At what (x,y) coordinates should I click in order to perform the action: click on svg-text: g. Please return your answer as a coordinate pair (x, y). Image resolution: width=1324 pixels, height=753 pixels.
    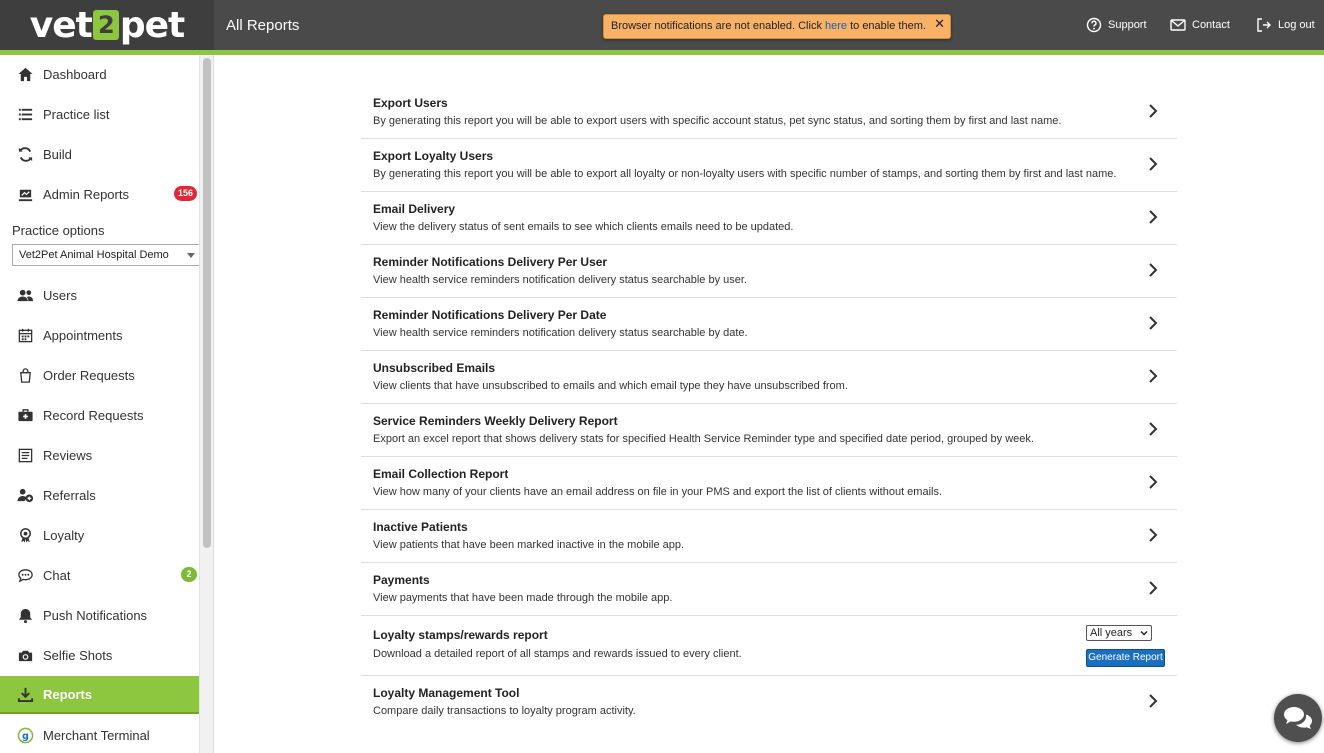
    Looking at the image, I should click on (25, 735).